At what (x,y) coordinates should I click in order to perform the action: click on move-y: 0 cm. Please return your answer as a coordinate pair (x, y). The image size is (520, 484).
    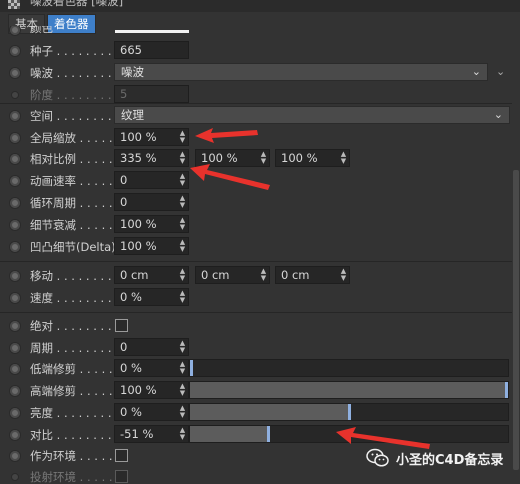
    Looking at the image, I should click on (215, 275).